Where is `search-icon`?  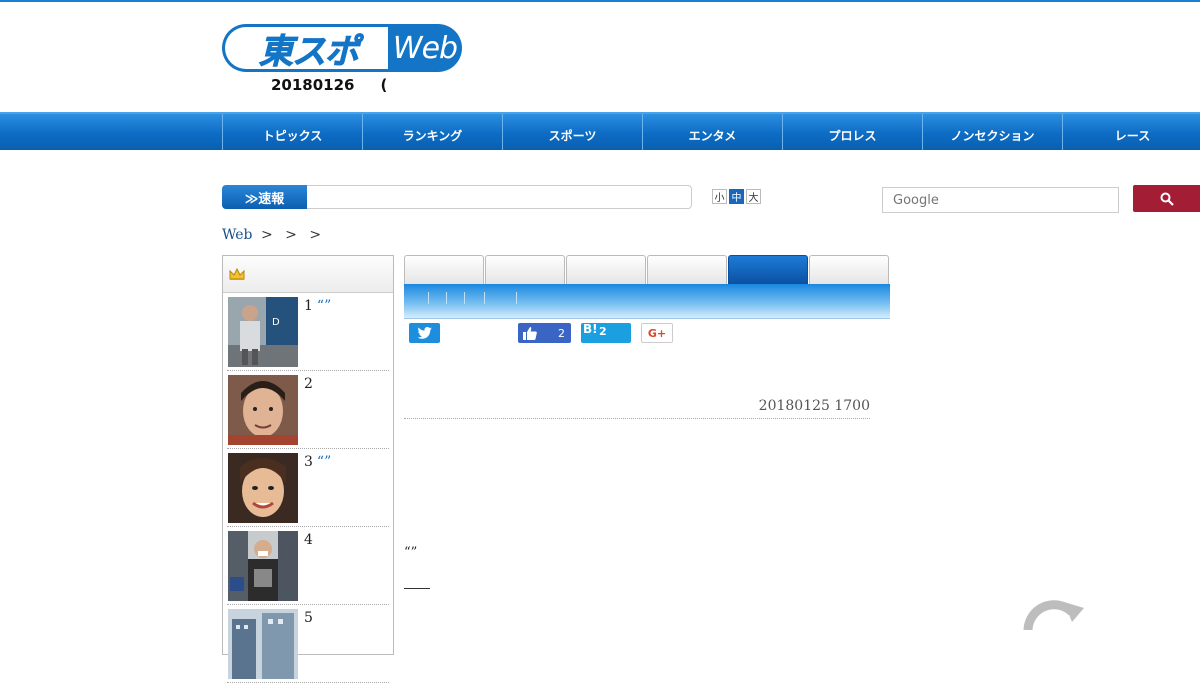 search-icon is located at coordinates (1167, 199).